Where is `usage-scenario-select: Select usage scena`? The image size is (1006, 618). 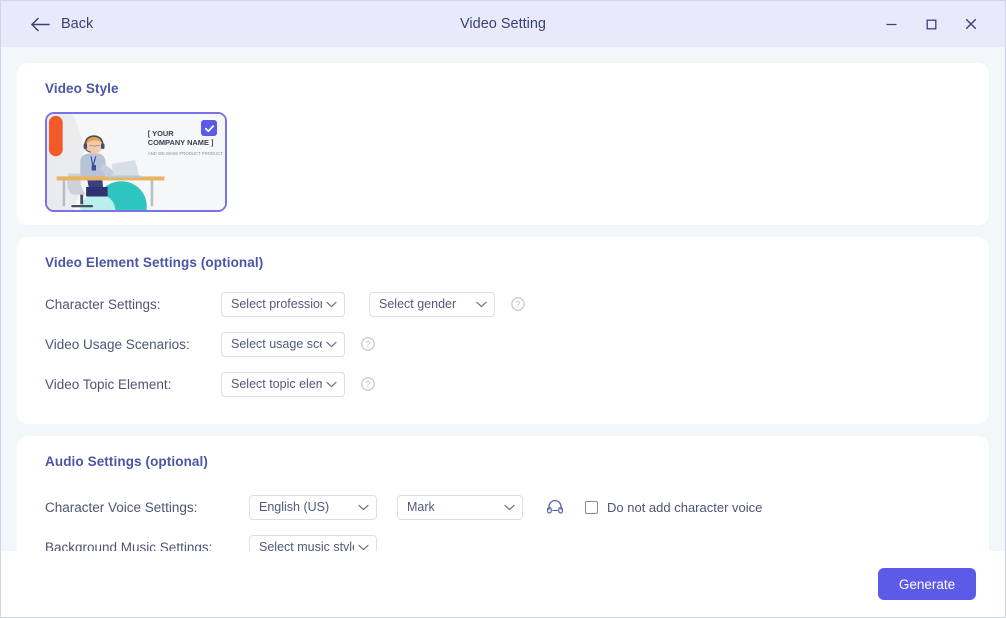 usage-scenario-select: Select usage scena is located at coordinates (283, 344).